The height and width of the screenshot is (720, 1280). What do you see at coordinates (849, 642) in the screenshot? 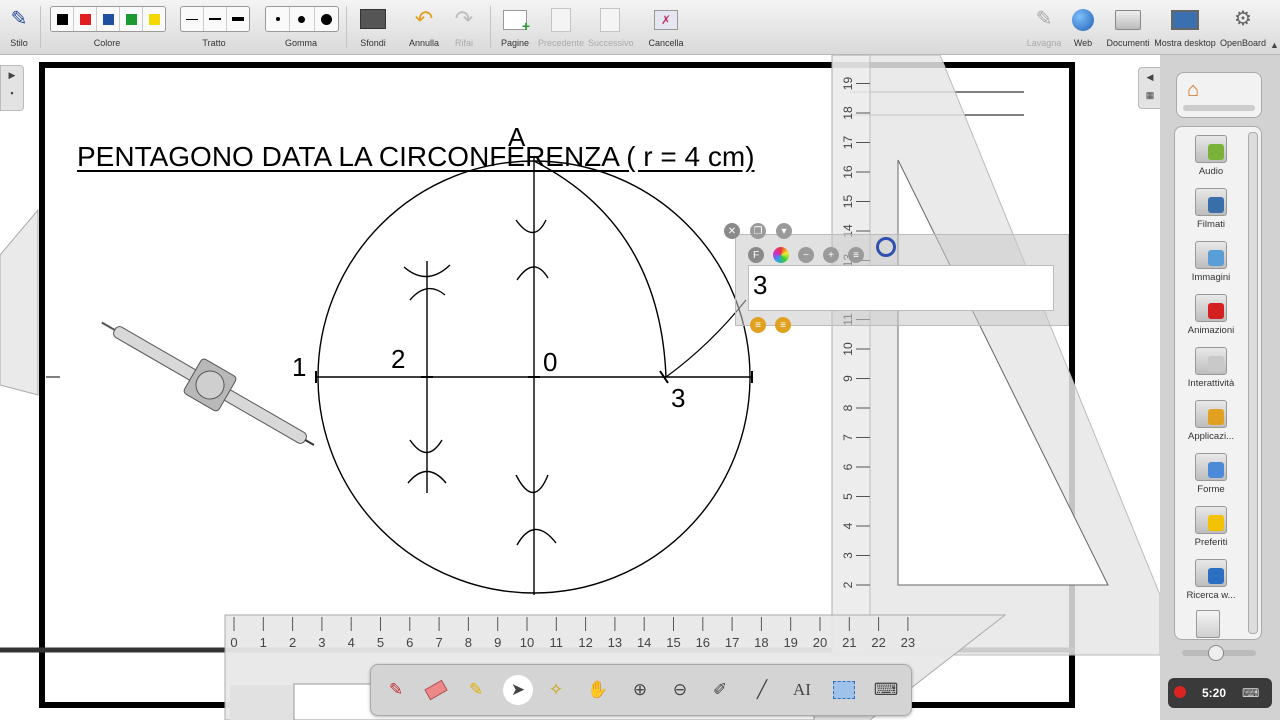
I see `ruler-tick-label: 21` at bounding box center [849, 642].